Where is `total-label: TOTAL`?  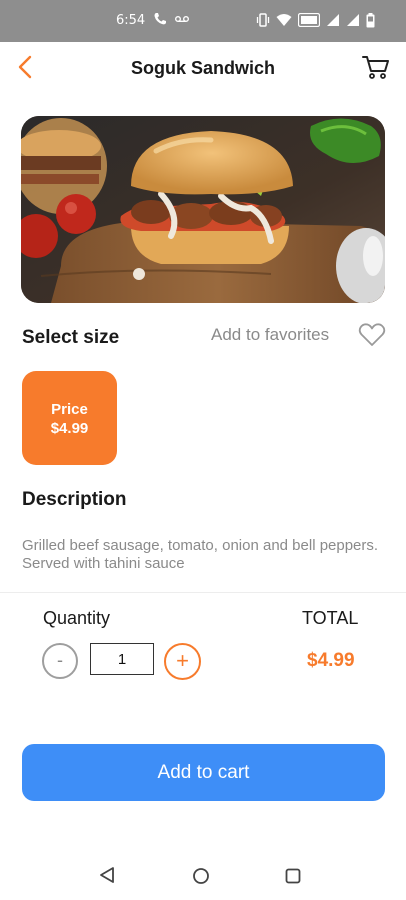
total-label: TOTAL is located at coordinates (330, 618).